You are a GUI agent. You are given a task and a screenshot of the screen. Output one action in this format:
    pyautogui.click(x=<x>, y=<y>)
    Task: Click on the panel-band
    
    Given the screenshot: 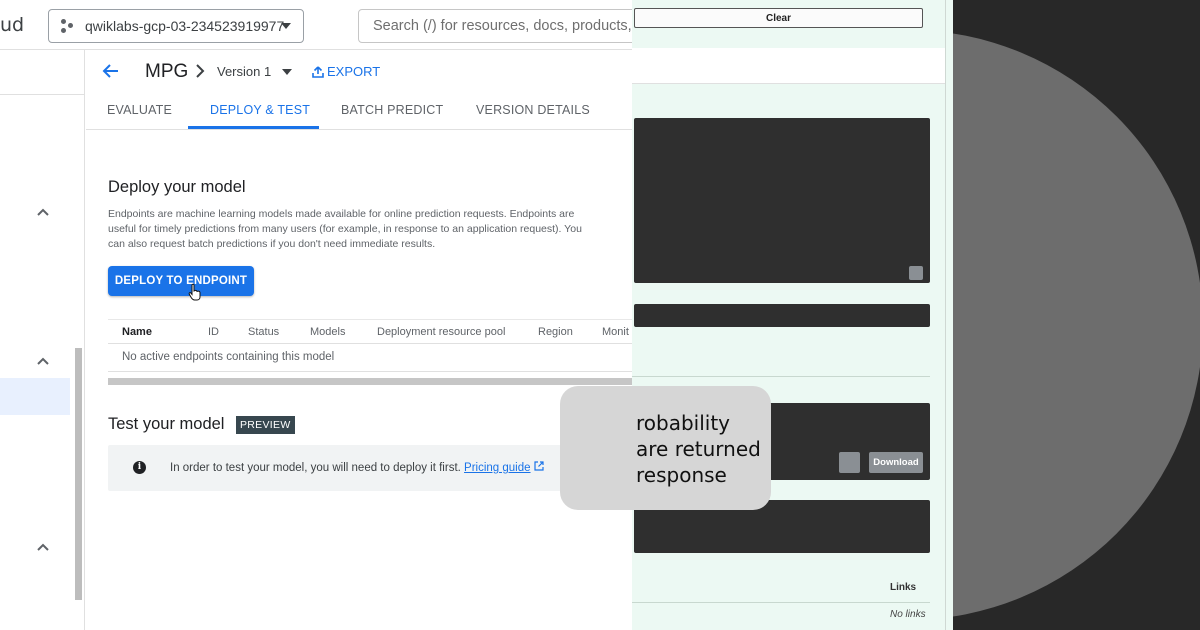 What is the action you would take?
    pyautogui.click(x=788, y=66)
    